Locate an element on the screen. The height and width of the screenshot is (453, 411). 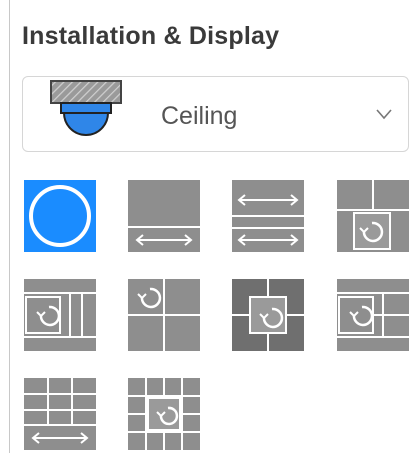
panorama-single-icon is located at coordinates (164, 216).